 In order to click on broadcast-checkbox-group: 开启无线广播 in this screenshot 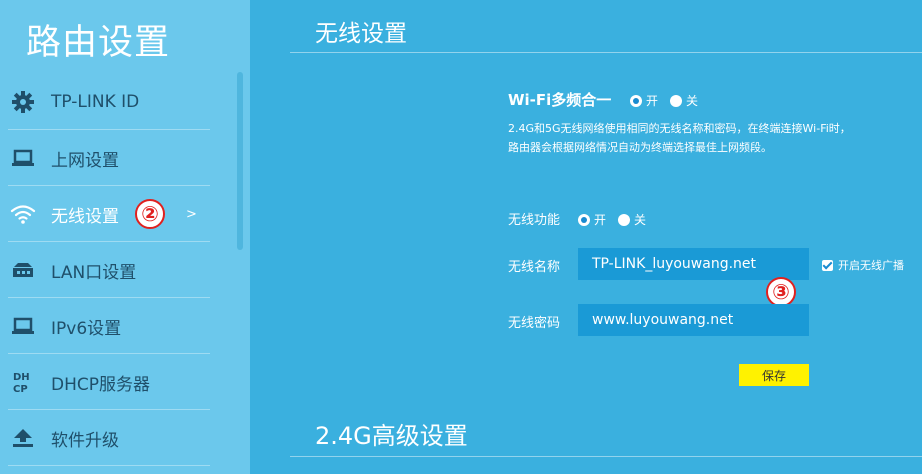, I will do `click(863, 265)`.